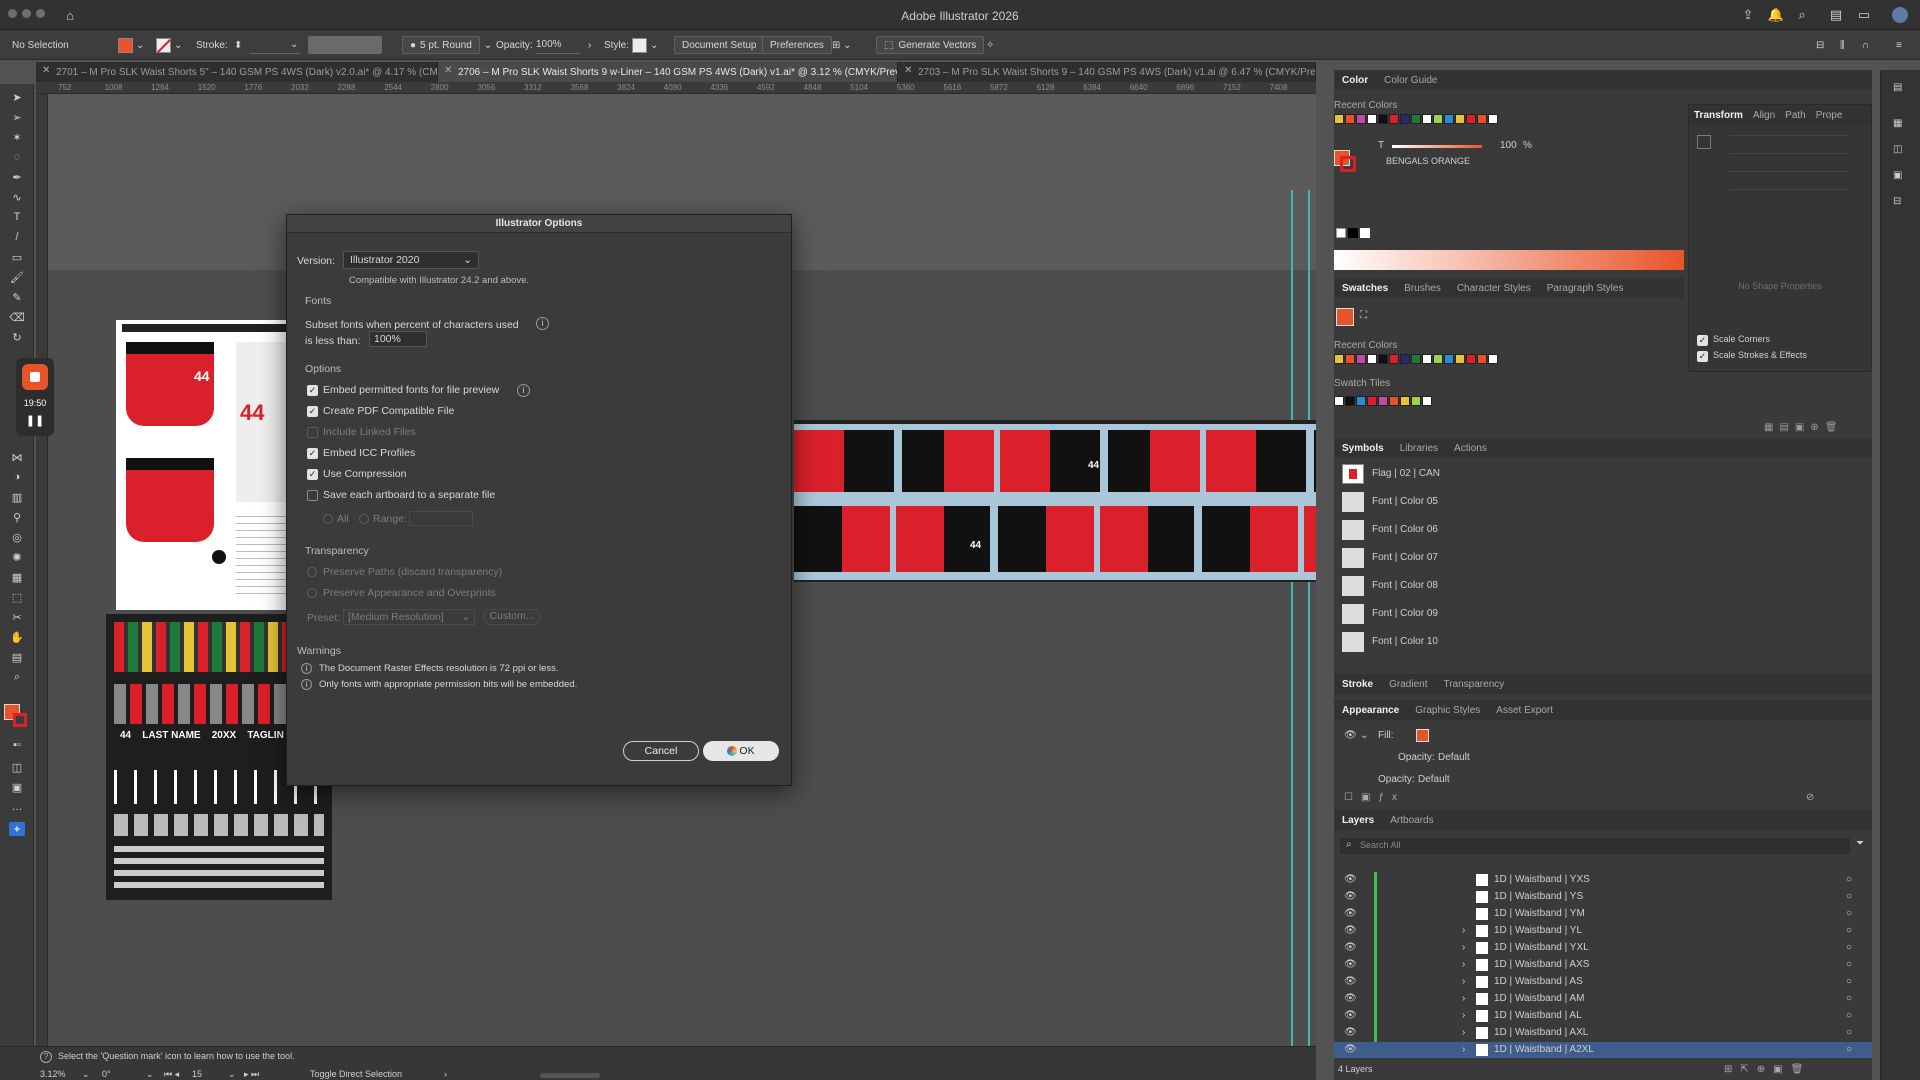  What do you see at coordinates (1350, 735) in the screenshot?
I see `eye-icon: 👁` at bounding box center [1350, 735].